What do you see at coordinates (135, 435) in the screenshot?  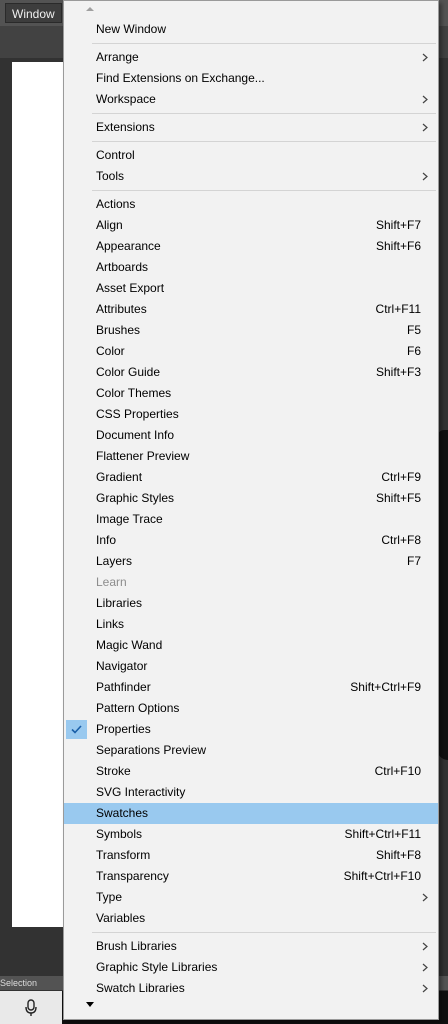 I see `menu-item-label: Document Info` at bounding box center [135, 435].